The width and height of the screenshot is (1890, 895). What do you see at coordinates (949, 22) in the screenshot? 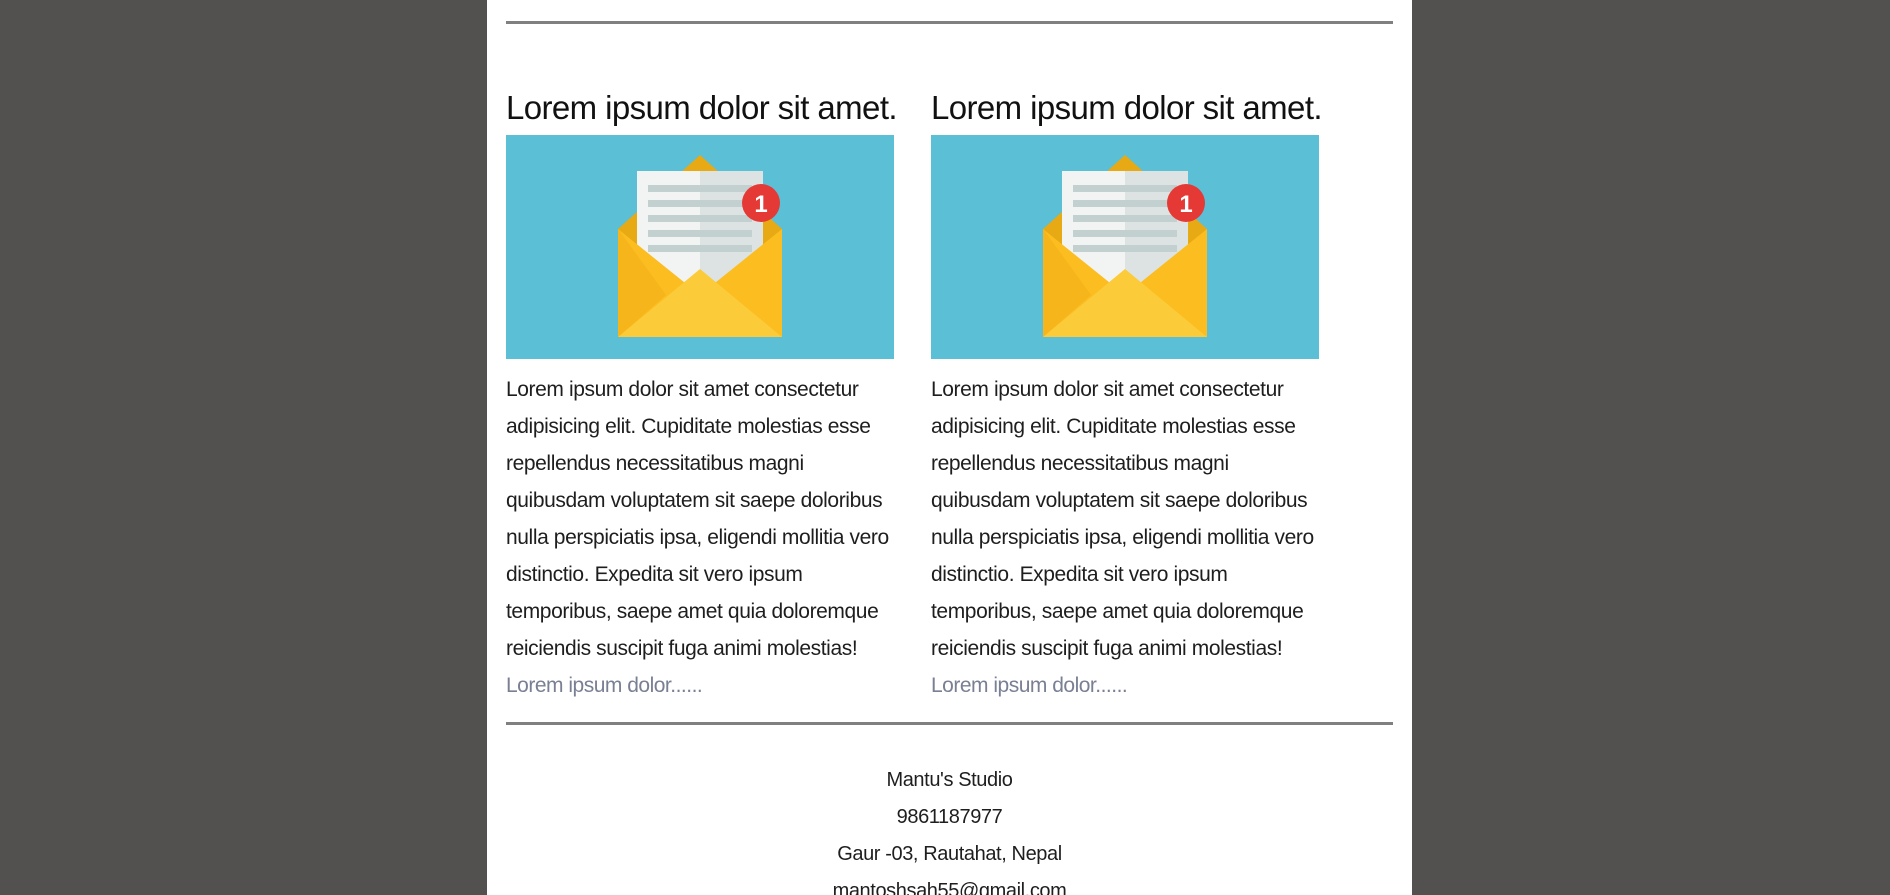
I see `top-divider` at bounding box center [949, 22].